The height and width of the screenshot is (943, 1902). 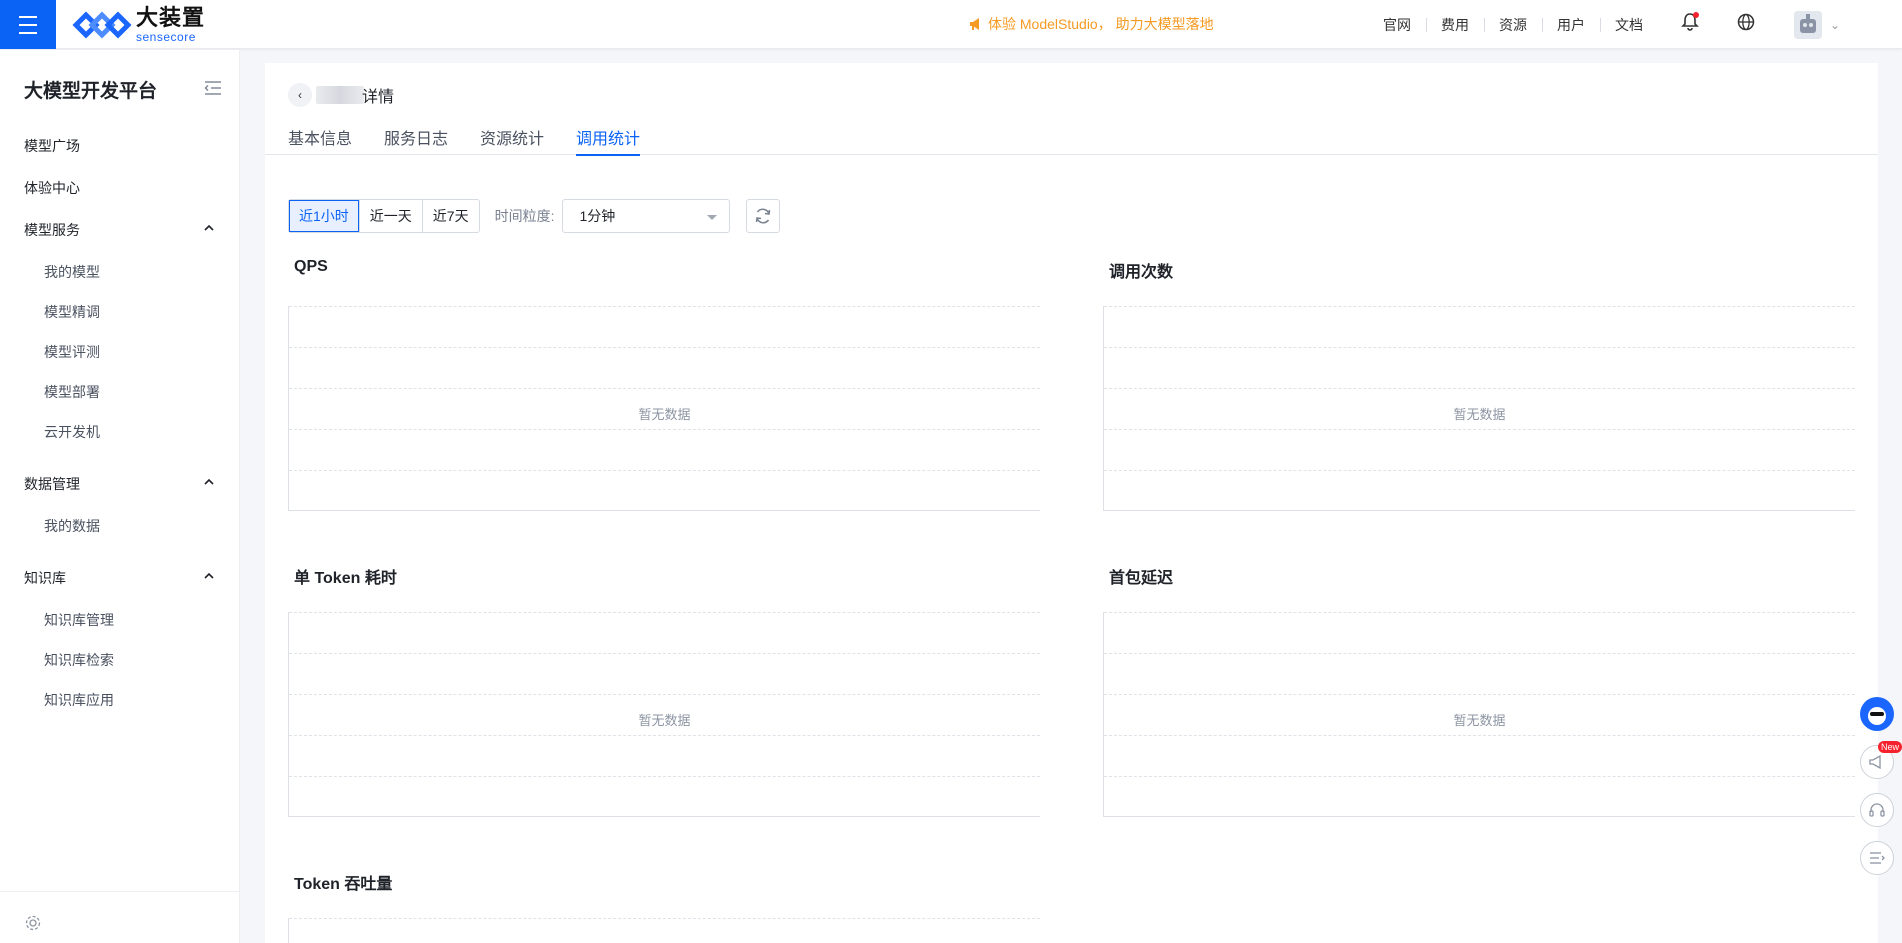 I want to click on logo: 大装置 sensecore, so click(x=138, y=25).